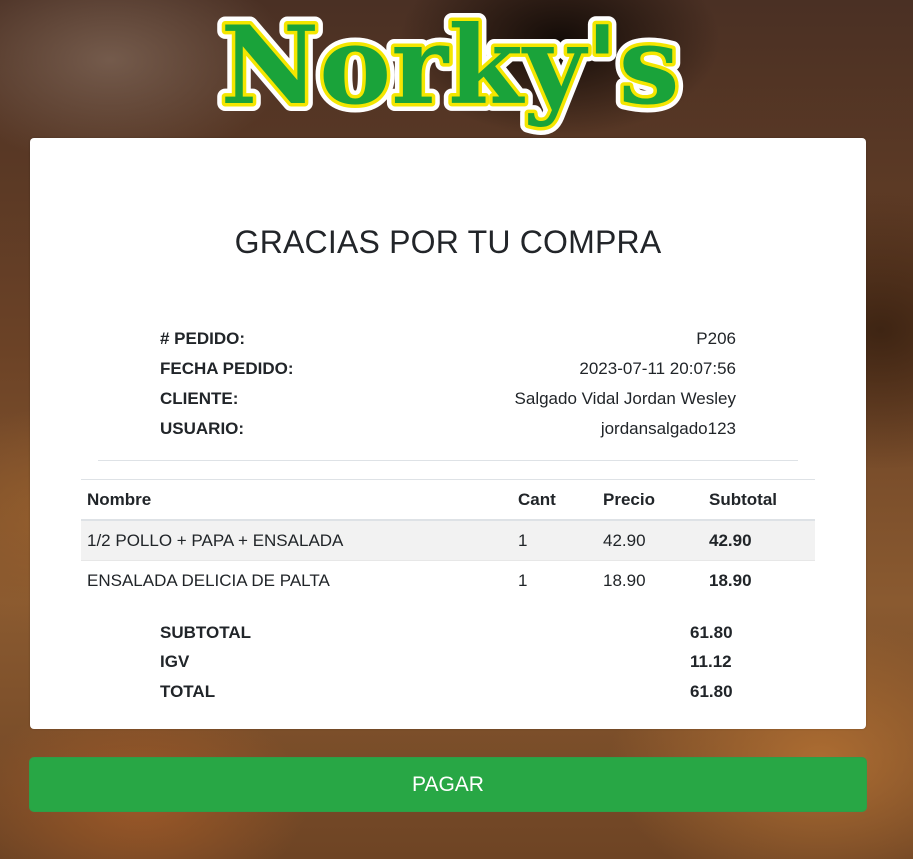  Describe the element at coordinates (759, 500) in the screenshot. I see `header-subtotal: Subtotal` at that location.